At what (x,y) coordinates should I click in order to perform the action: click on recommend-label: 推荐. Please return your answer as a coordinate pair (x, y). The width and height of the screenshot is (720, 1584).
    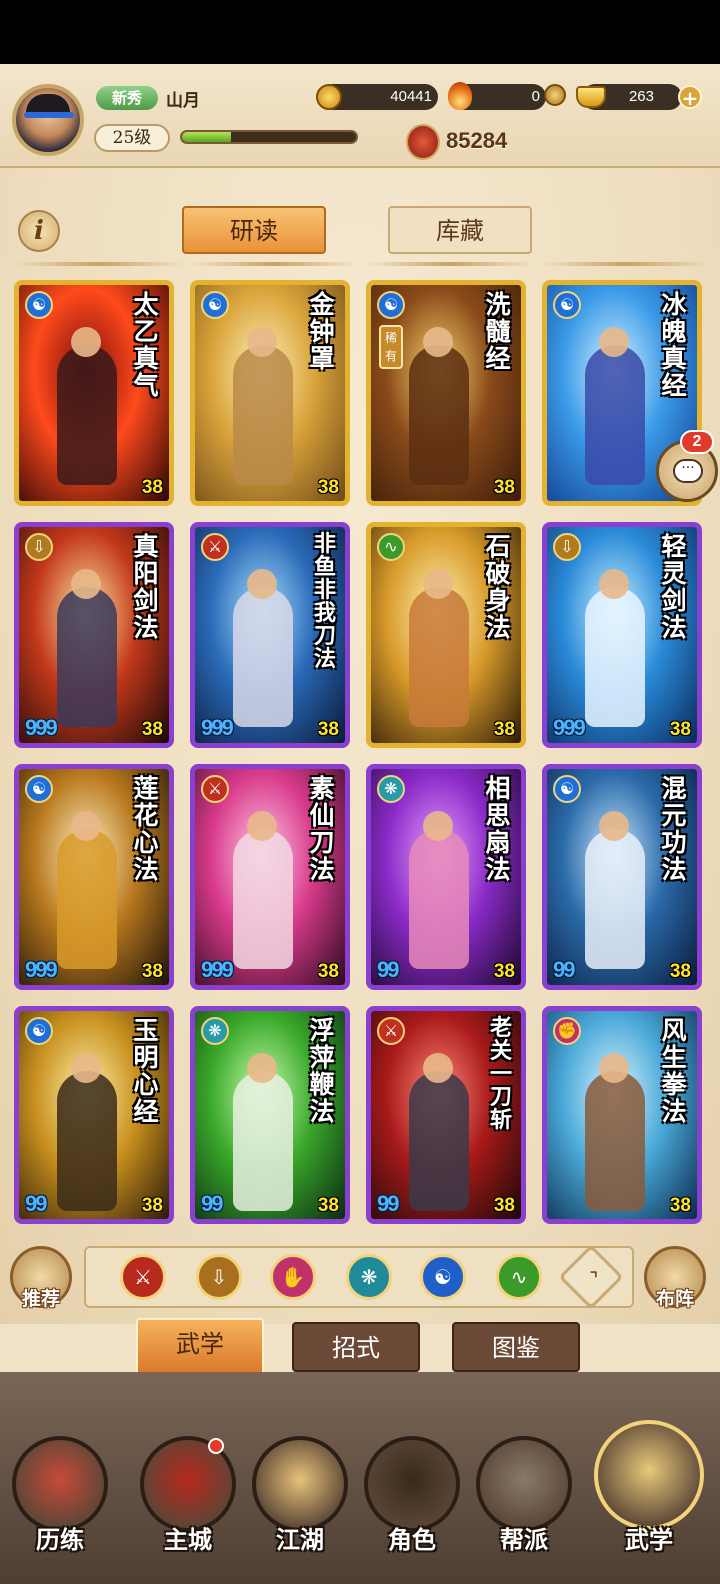
    Looking at the image, I should click on (40, 1299).